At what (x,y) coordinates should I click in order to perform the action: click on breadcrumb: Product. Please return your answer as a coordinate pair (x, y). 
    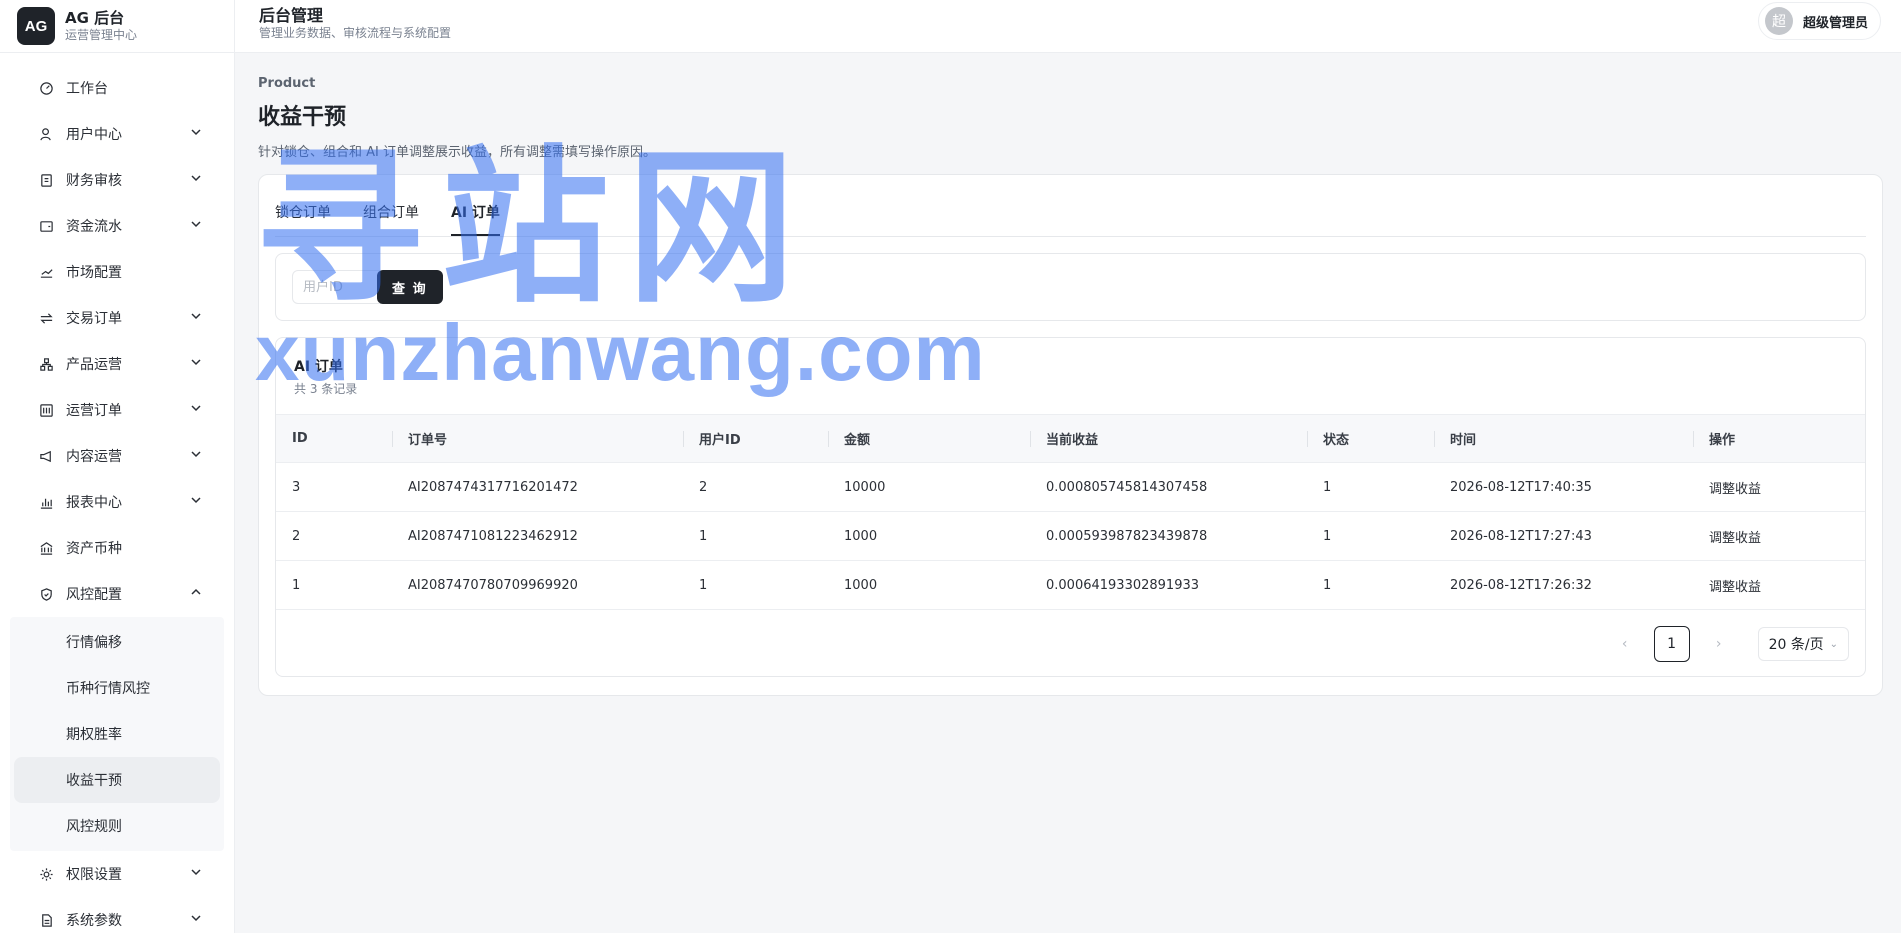
    Looking at the image, I should click on (287, 83).